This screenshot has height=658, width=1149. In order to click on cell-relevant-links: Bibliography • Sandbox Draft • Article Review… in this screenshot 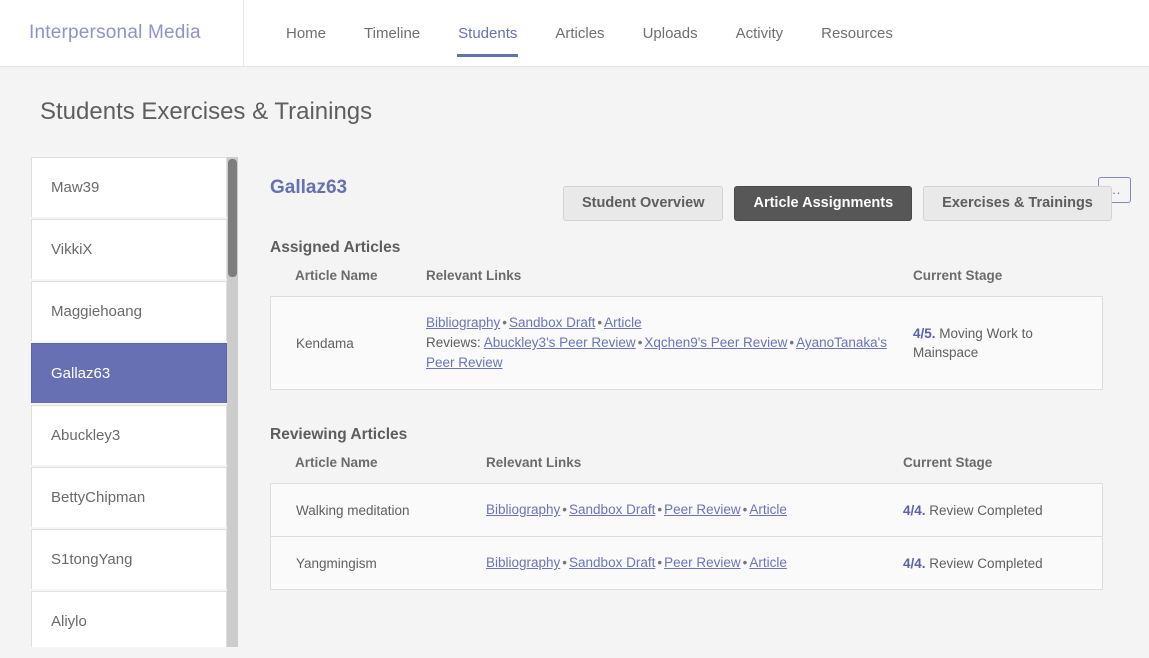, I will do `click(669, 343)`.